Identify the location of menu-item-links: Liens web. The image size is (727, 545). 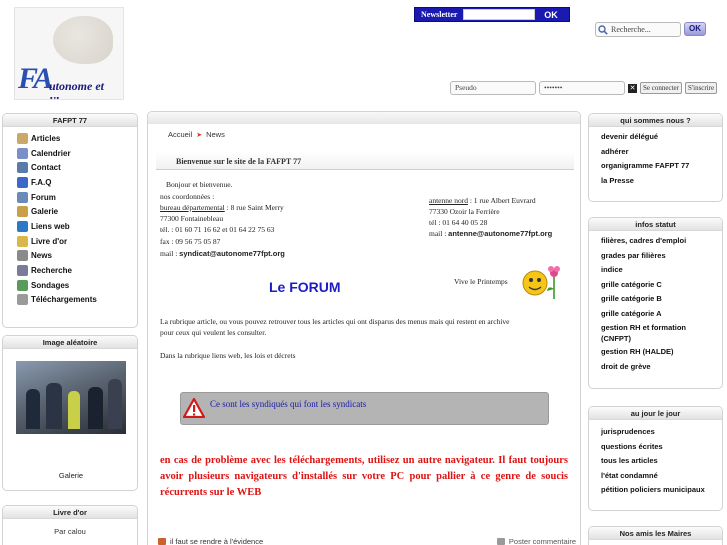
(77, 226).